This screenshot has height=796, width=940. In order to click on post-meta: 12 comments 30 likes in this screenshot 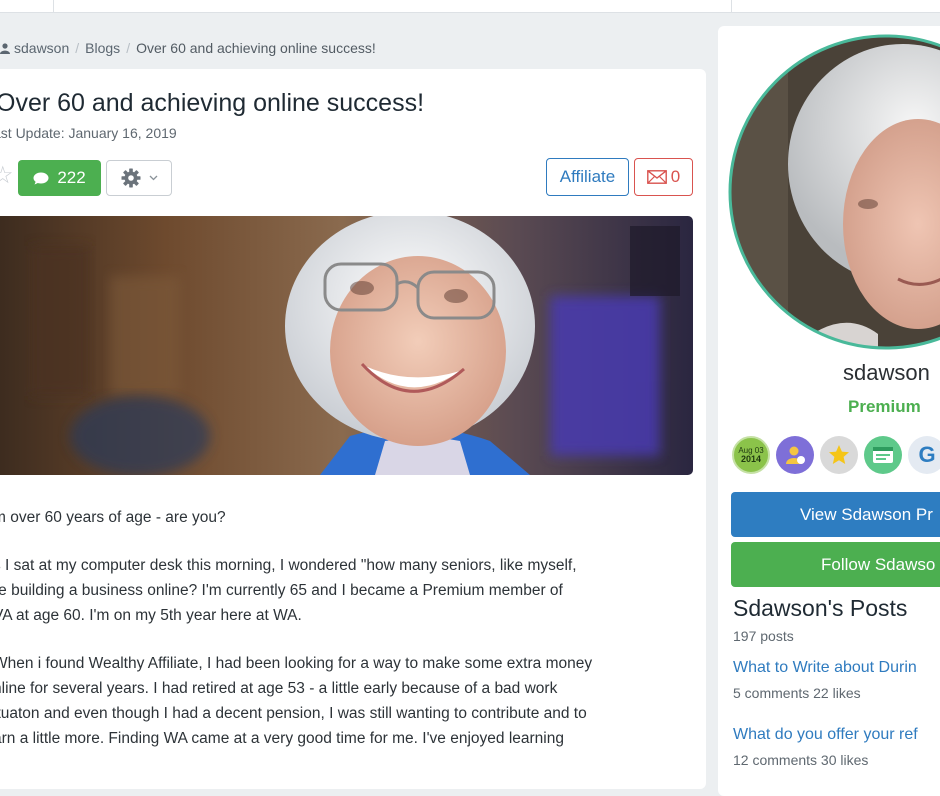, I will do `click(801, 760)`.